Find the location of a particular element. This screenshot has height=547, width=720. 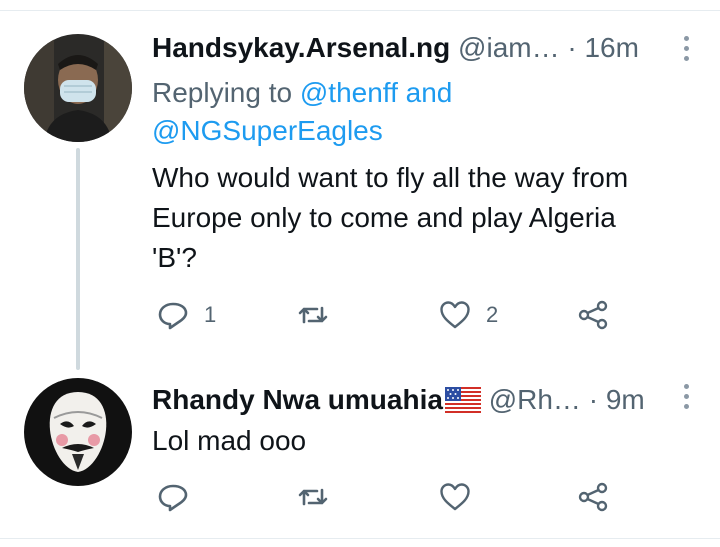

tweet-text-line: Who would want to fly all the way from is located at coordinates (390, 177).